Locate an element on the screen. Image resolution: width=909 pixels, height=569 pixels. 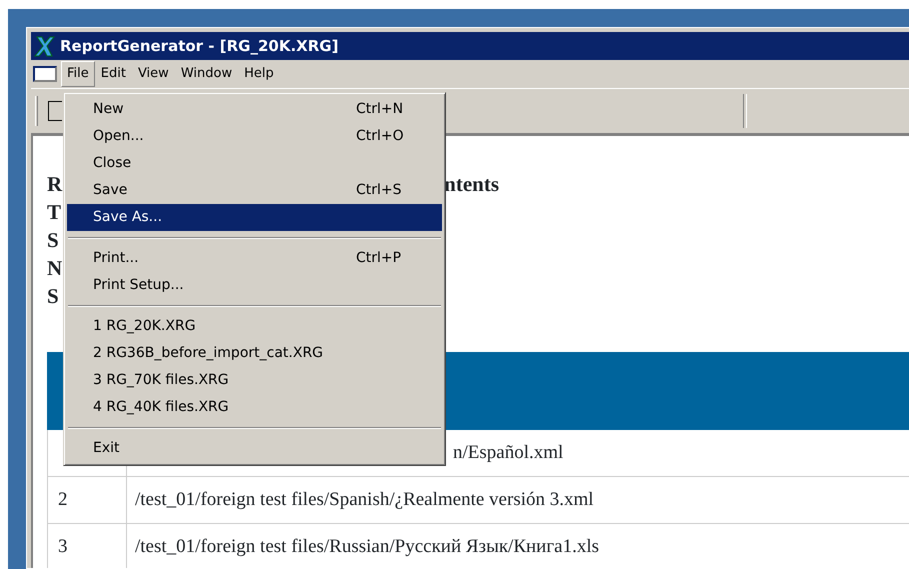
toolbar-icon is located at coordinates (55, 111).